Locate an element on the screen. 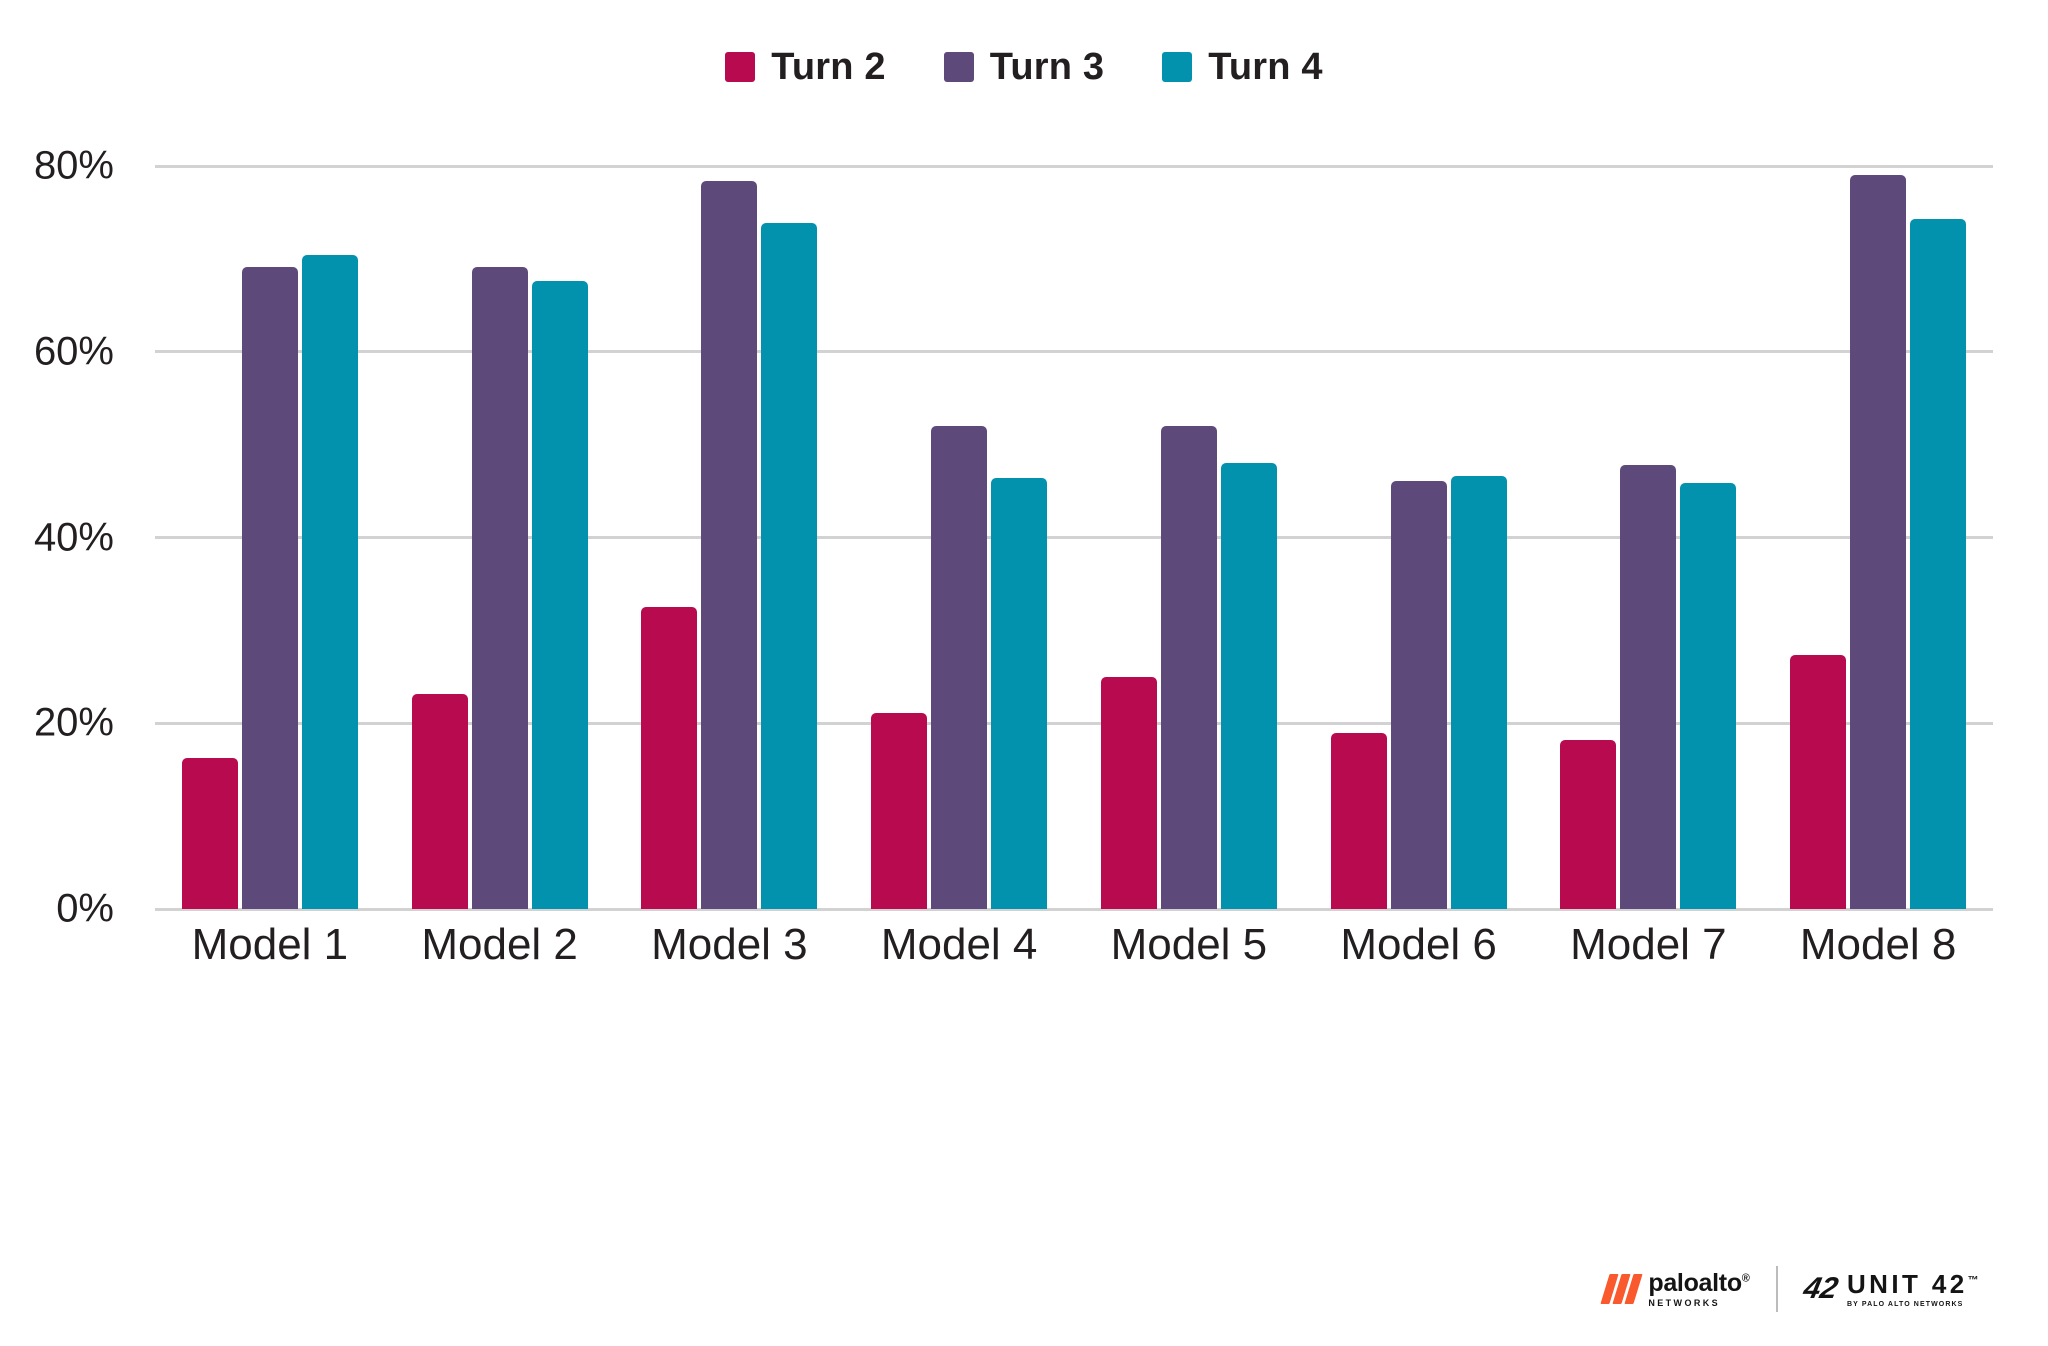 The image size is (2048, 1346). paloalto-wordmark: paloalto® NETWORKS is located at coordinates (1699, 1288).